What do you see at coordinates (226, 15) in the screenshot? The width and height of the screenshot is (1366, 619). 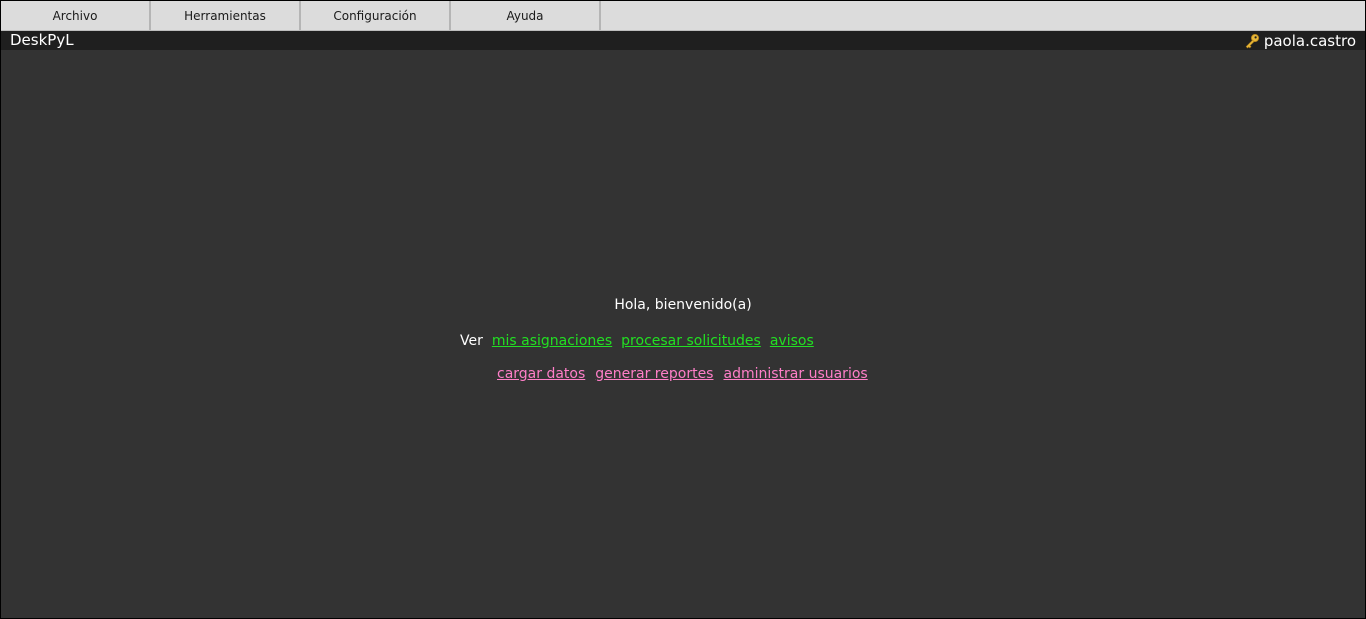 I see `menu-herramientas: Herramientas` at bounding box center [226, 15].